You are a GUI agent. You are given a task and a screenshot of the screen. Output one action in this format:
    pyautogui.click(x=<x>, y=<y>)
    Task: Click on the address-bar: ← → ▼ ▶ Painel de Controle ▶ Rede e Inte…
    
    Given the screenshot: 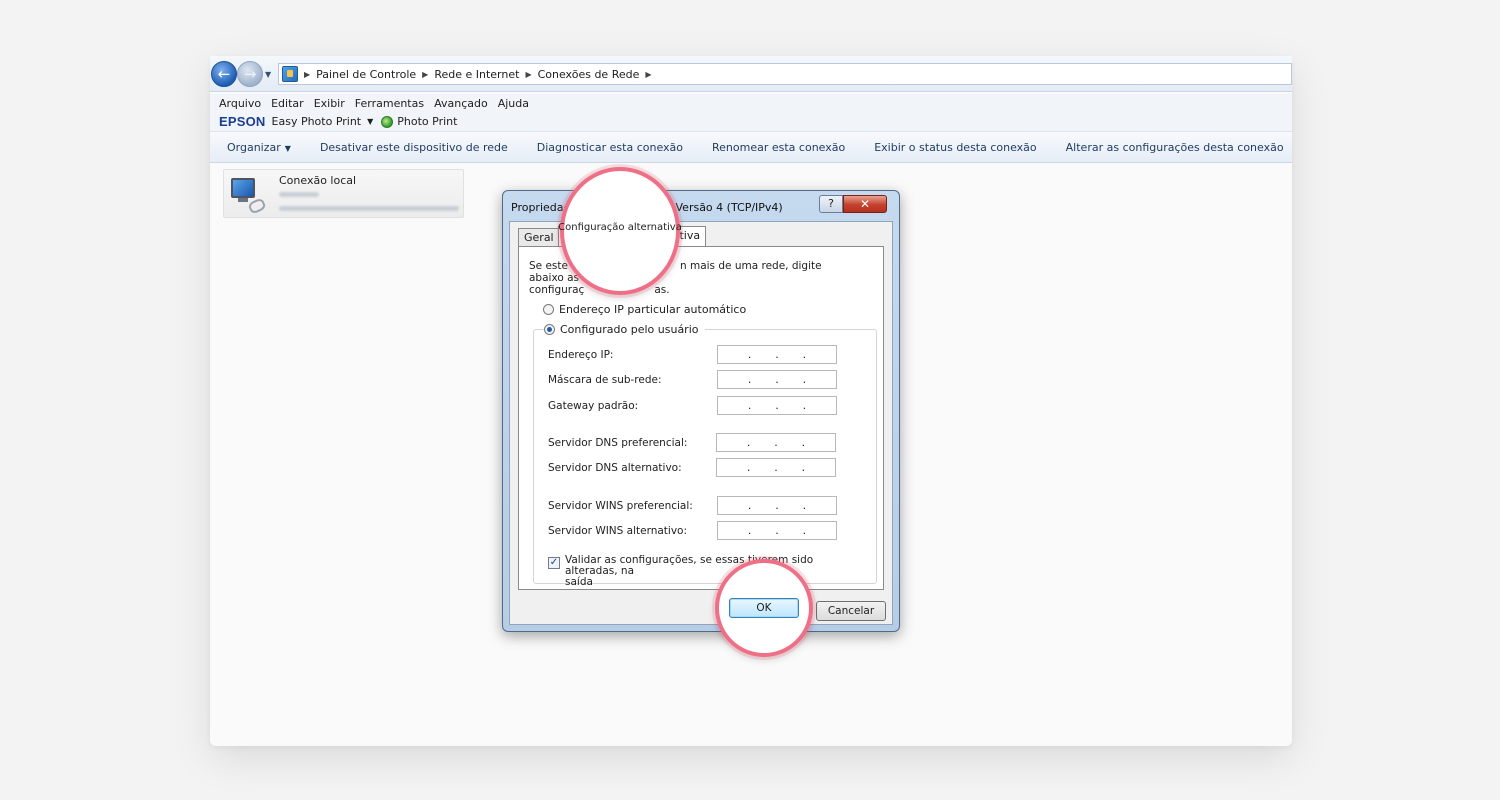 What is the action you would take?
    pyautogui.click(x=751, y=74)
    